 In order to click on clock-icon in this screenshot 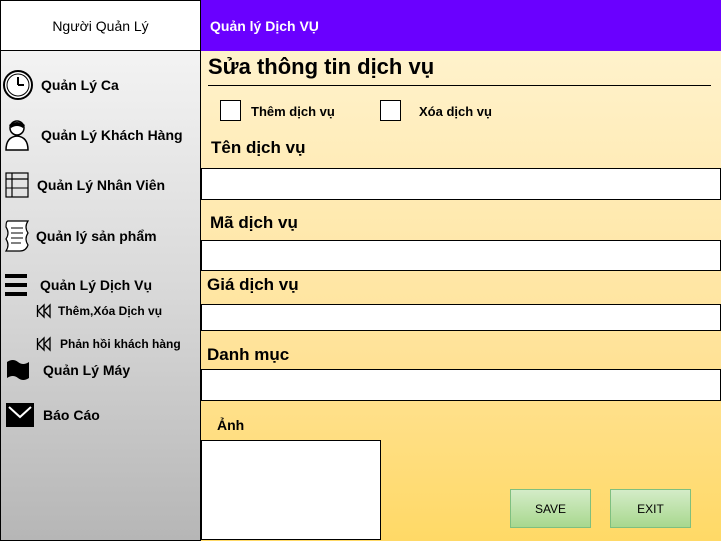, I will do `click(18, 85)`.